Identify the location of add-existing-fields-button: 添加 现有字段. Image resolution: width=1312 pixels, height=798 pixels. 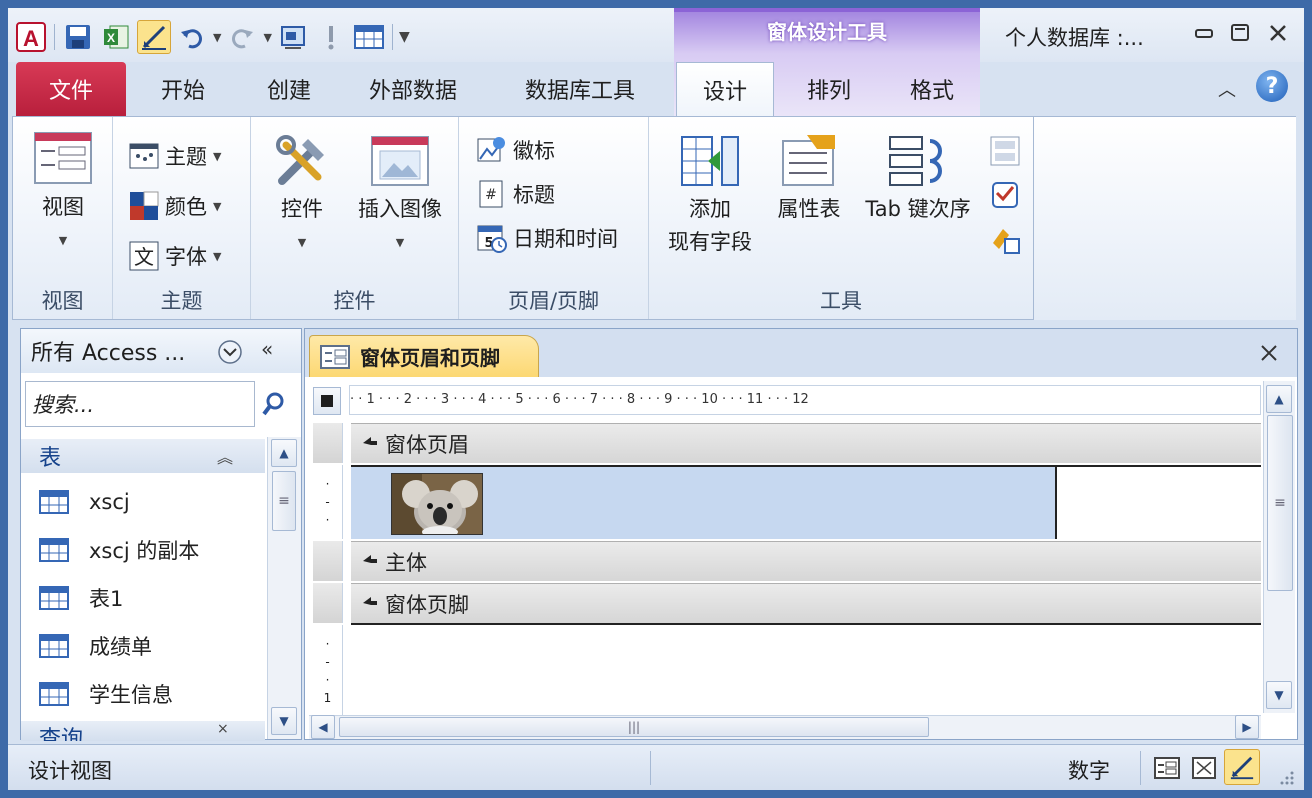
(710, 195).